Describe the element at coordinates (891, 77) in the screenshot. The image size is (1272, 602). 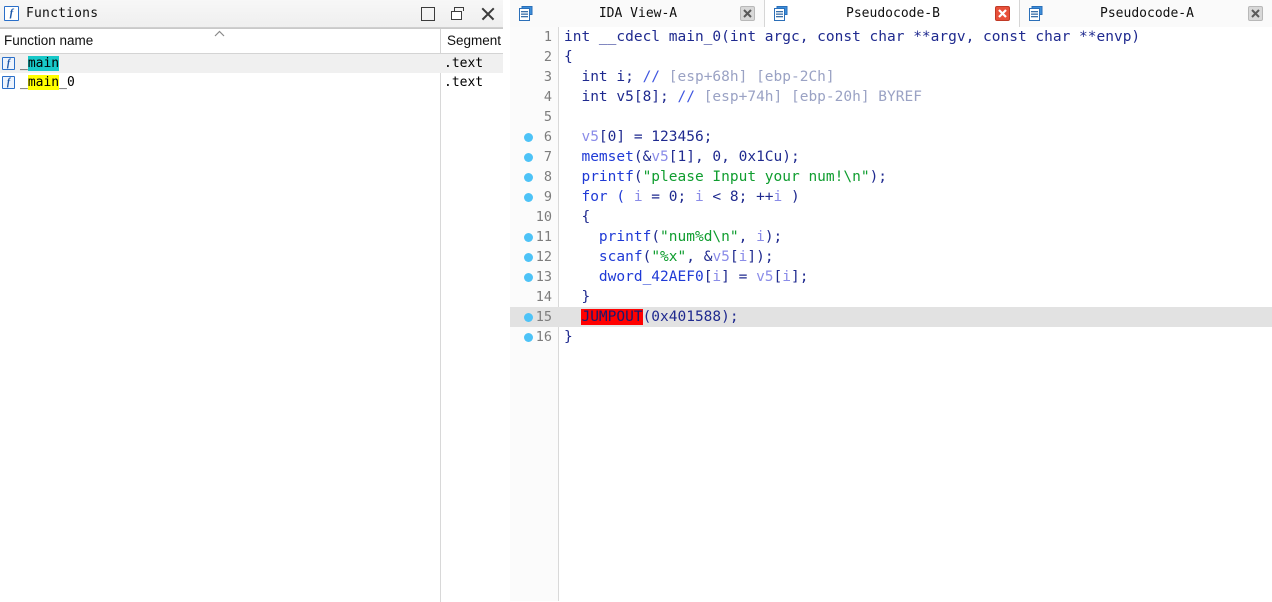
I see `code-line: 3 int i; // [esp+68h] [ebp-2Ch]` at that location.